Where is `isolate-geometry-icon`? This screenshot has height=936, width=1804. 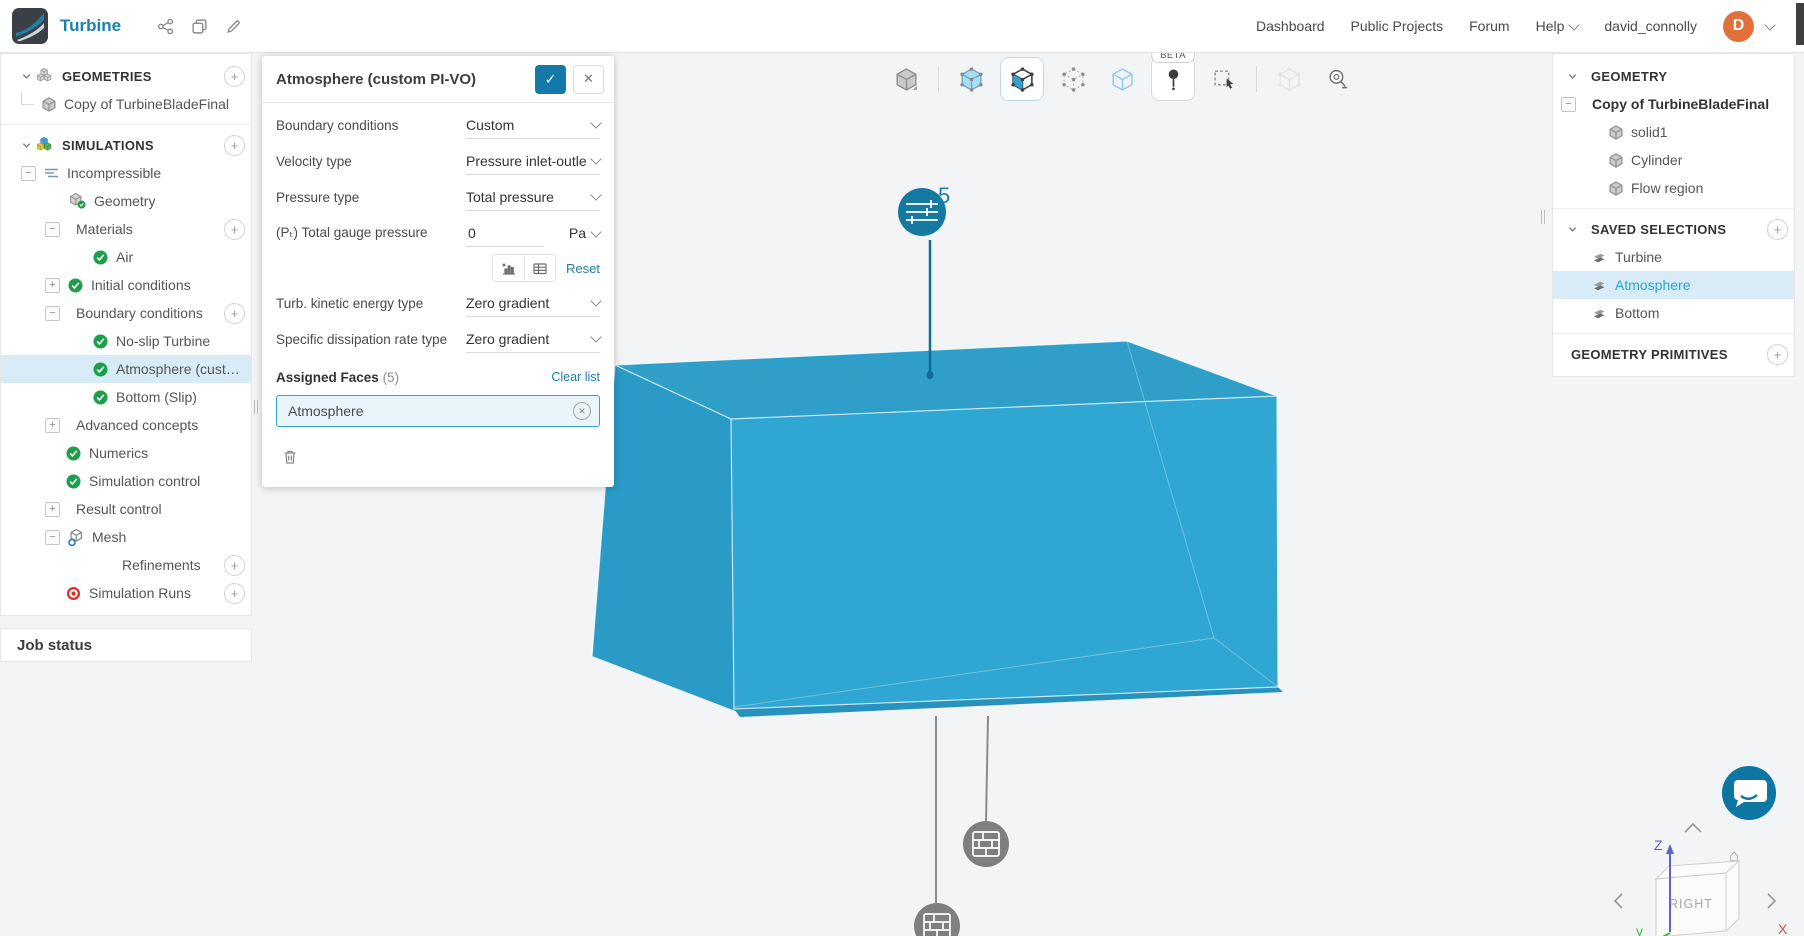 isolate-geometry-icon is located at coordinates (1289, 79).